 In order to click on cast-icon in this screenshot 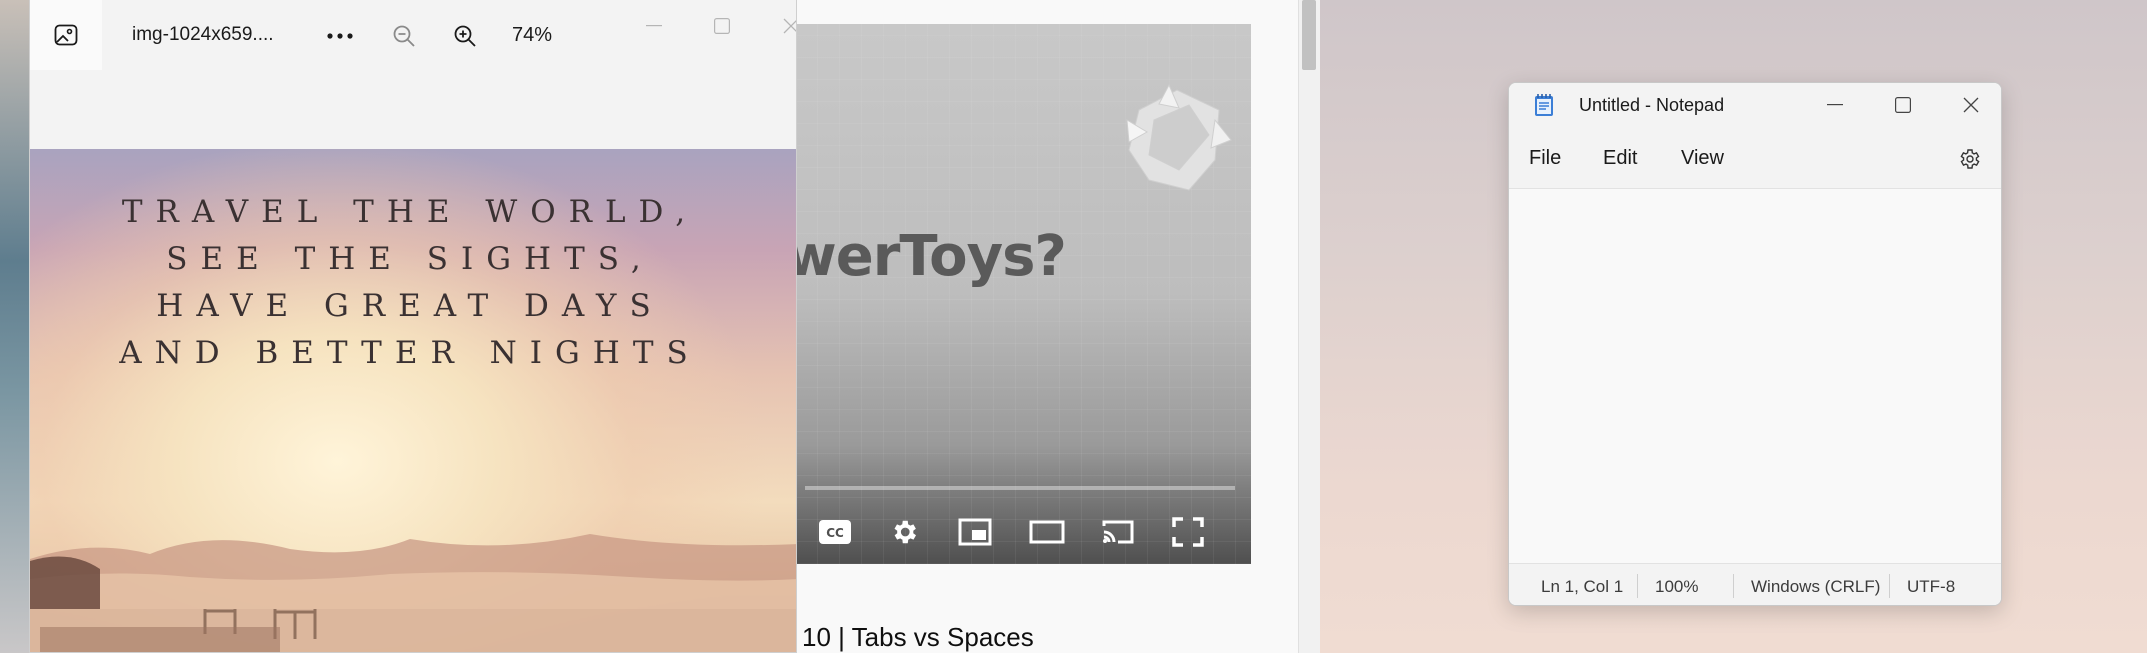, I will do `click(1118, 532)`.